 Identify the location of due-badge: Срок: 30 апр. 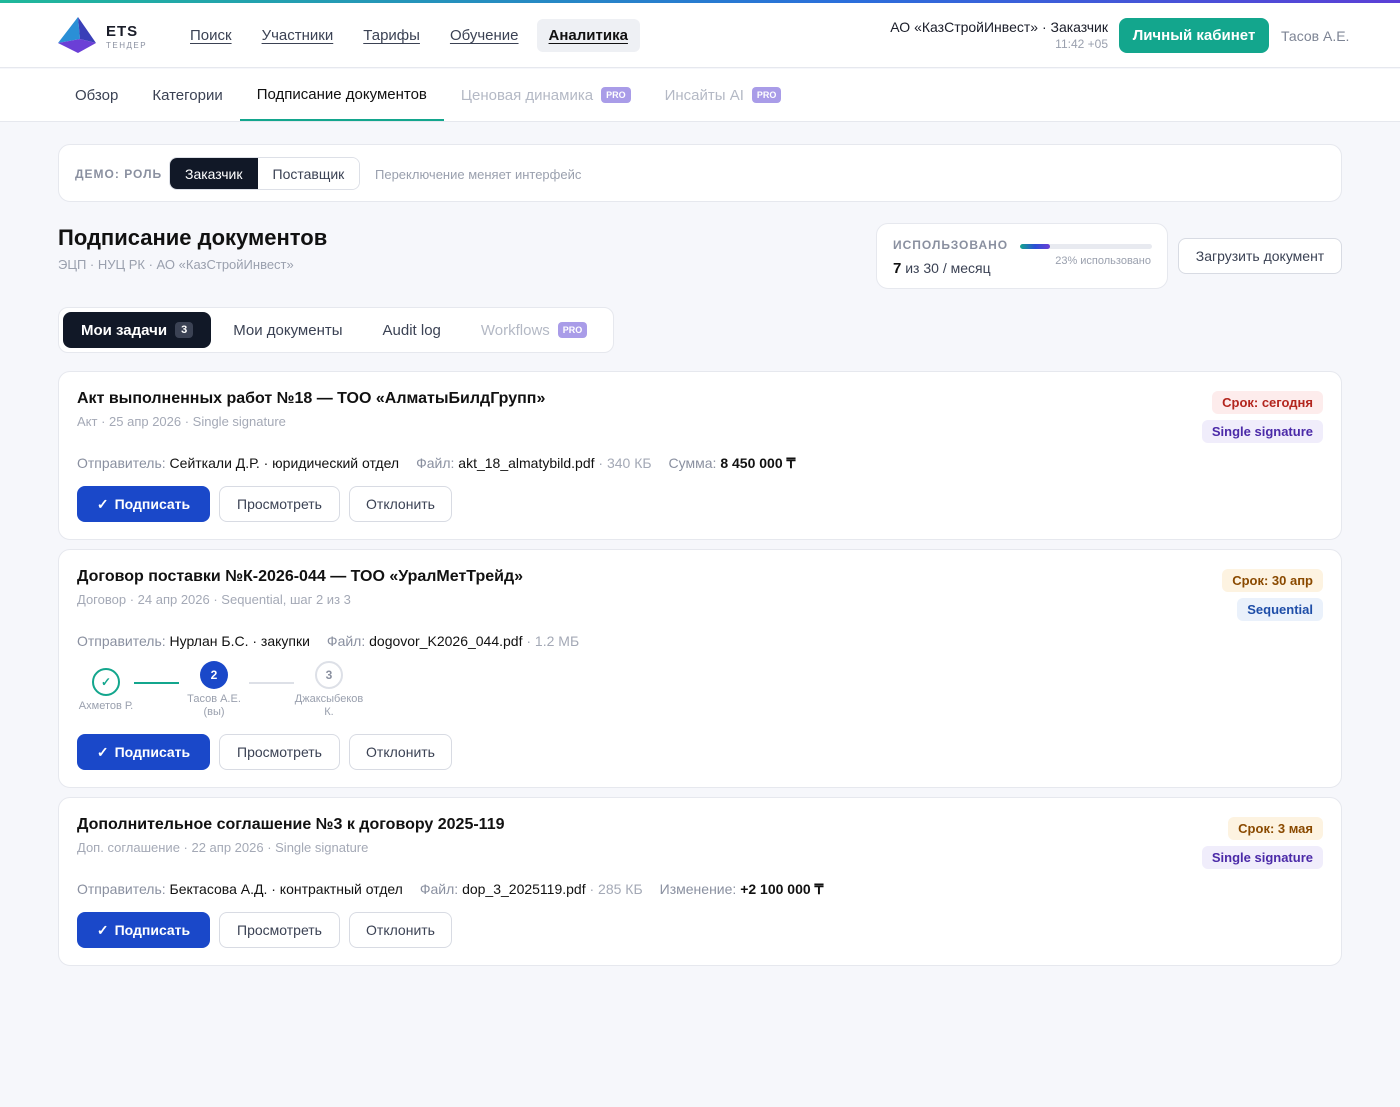
(1272, 580).